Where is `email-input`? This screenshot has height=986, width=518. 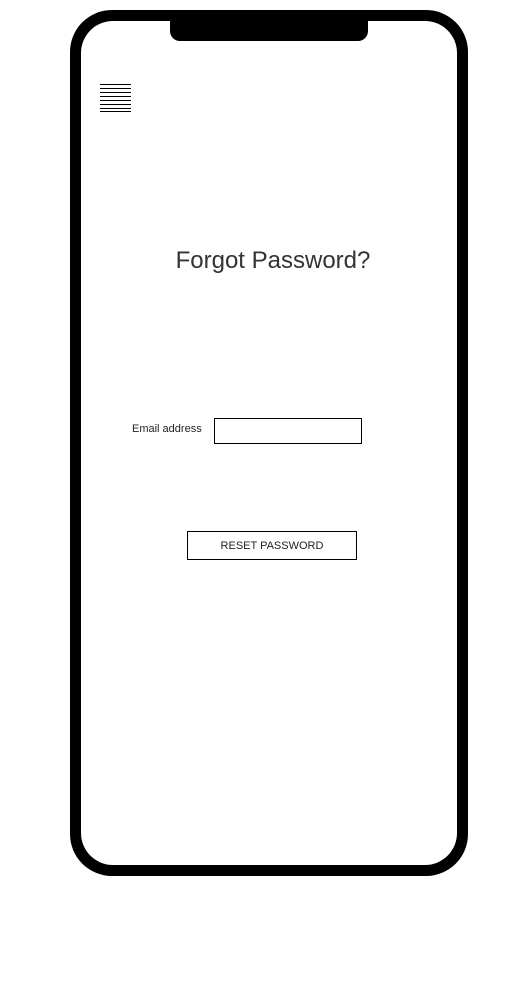
email-input is located at coordinates (288, 431).